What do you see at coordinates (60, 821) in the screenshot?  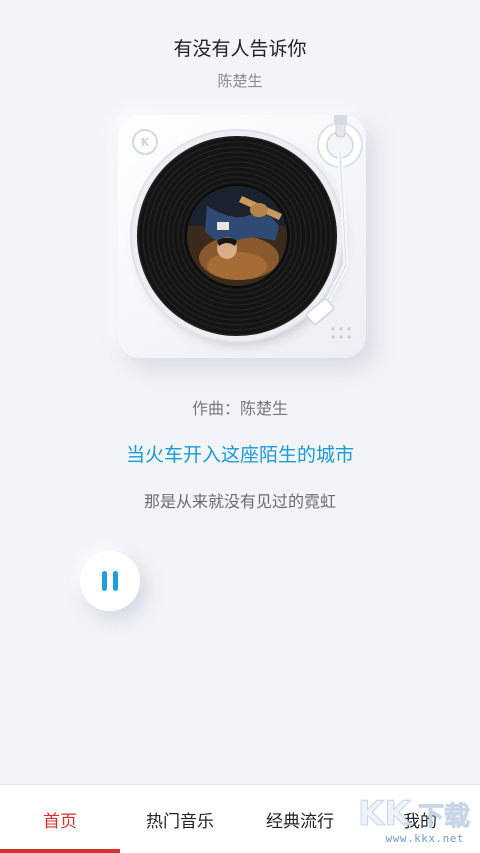 I see `tab-home-label: 首页` at bounding box center [60, 821].